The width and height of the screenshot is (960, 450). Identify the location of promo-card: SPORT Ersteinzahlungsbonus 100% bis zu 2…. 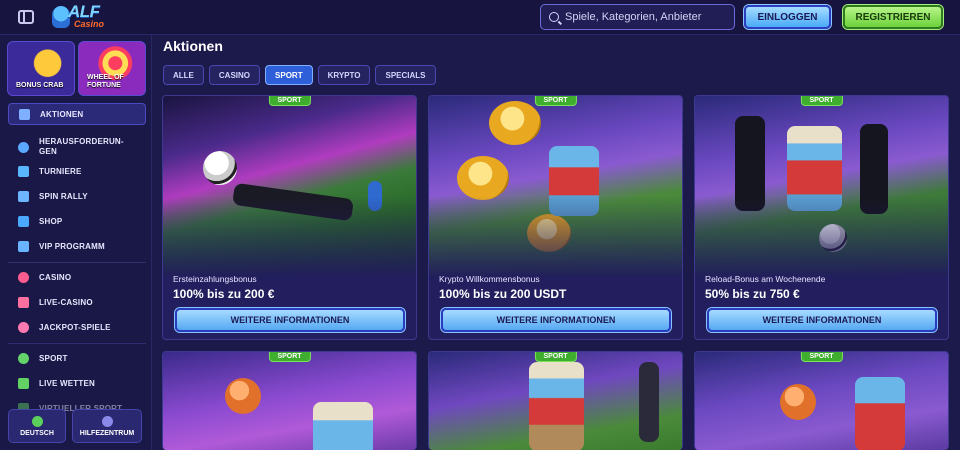
(289, 217).